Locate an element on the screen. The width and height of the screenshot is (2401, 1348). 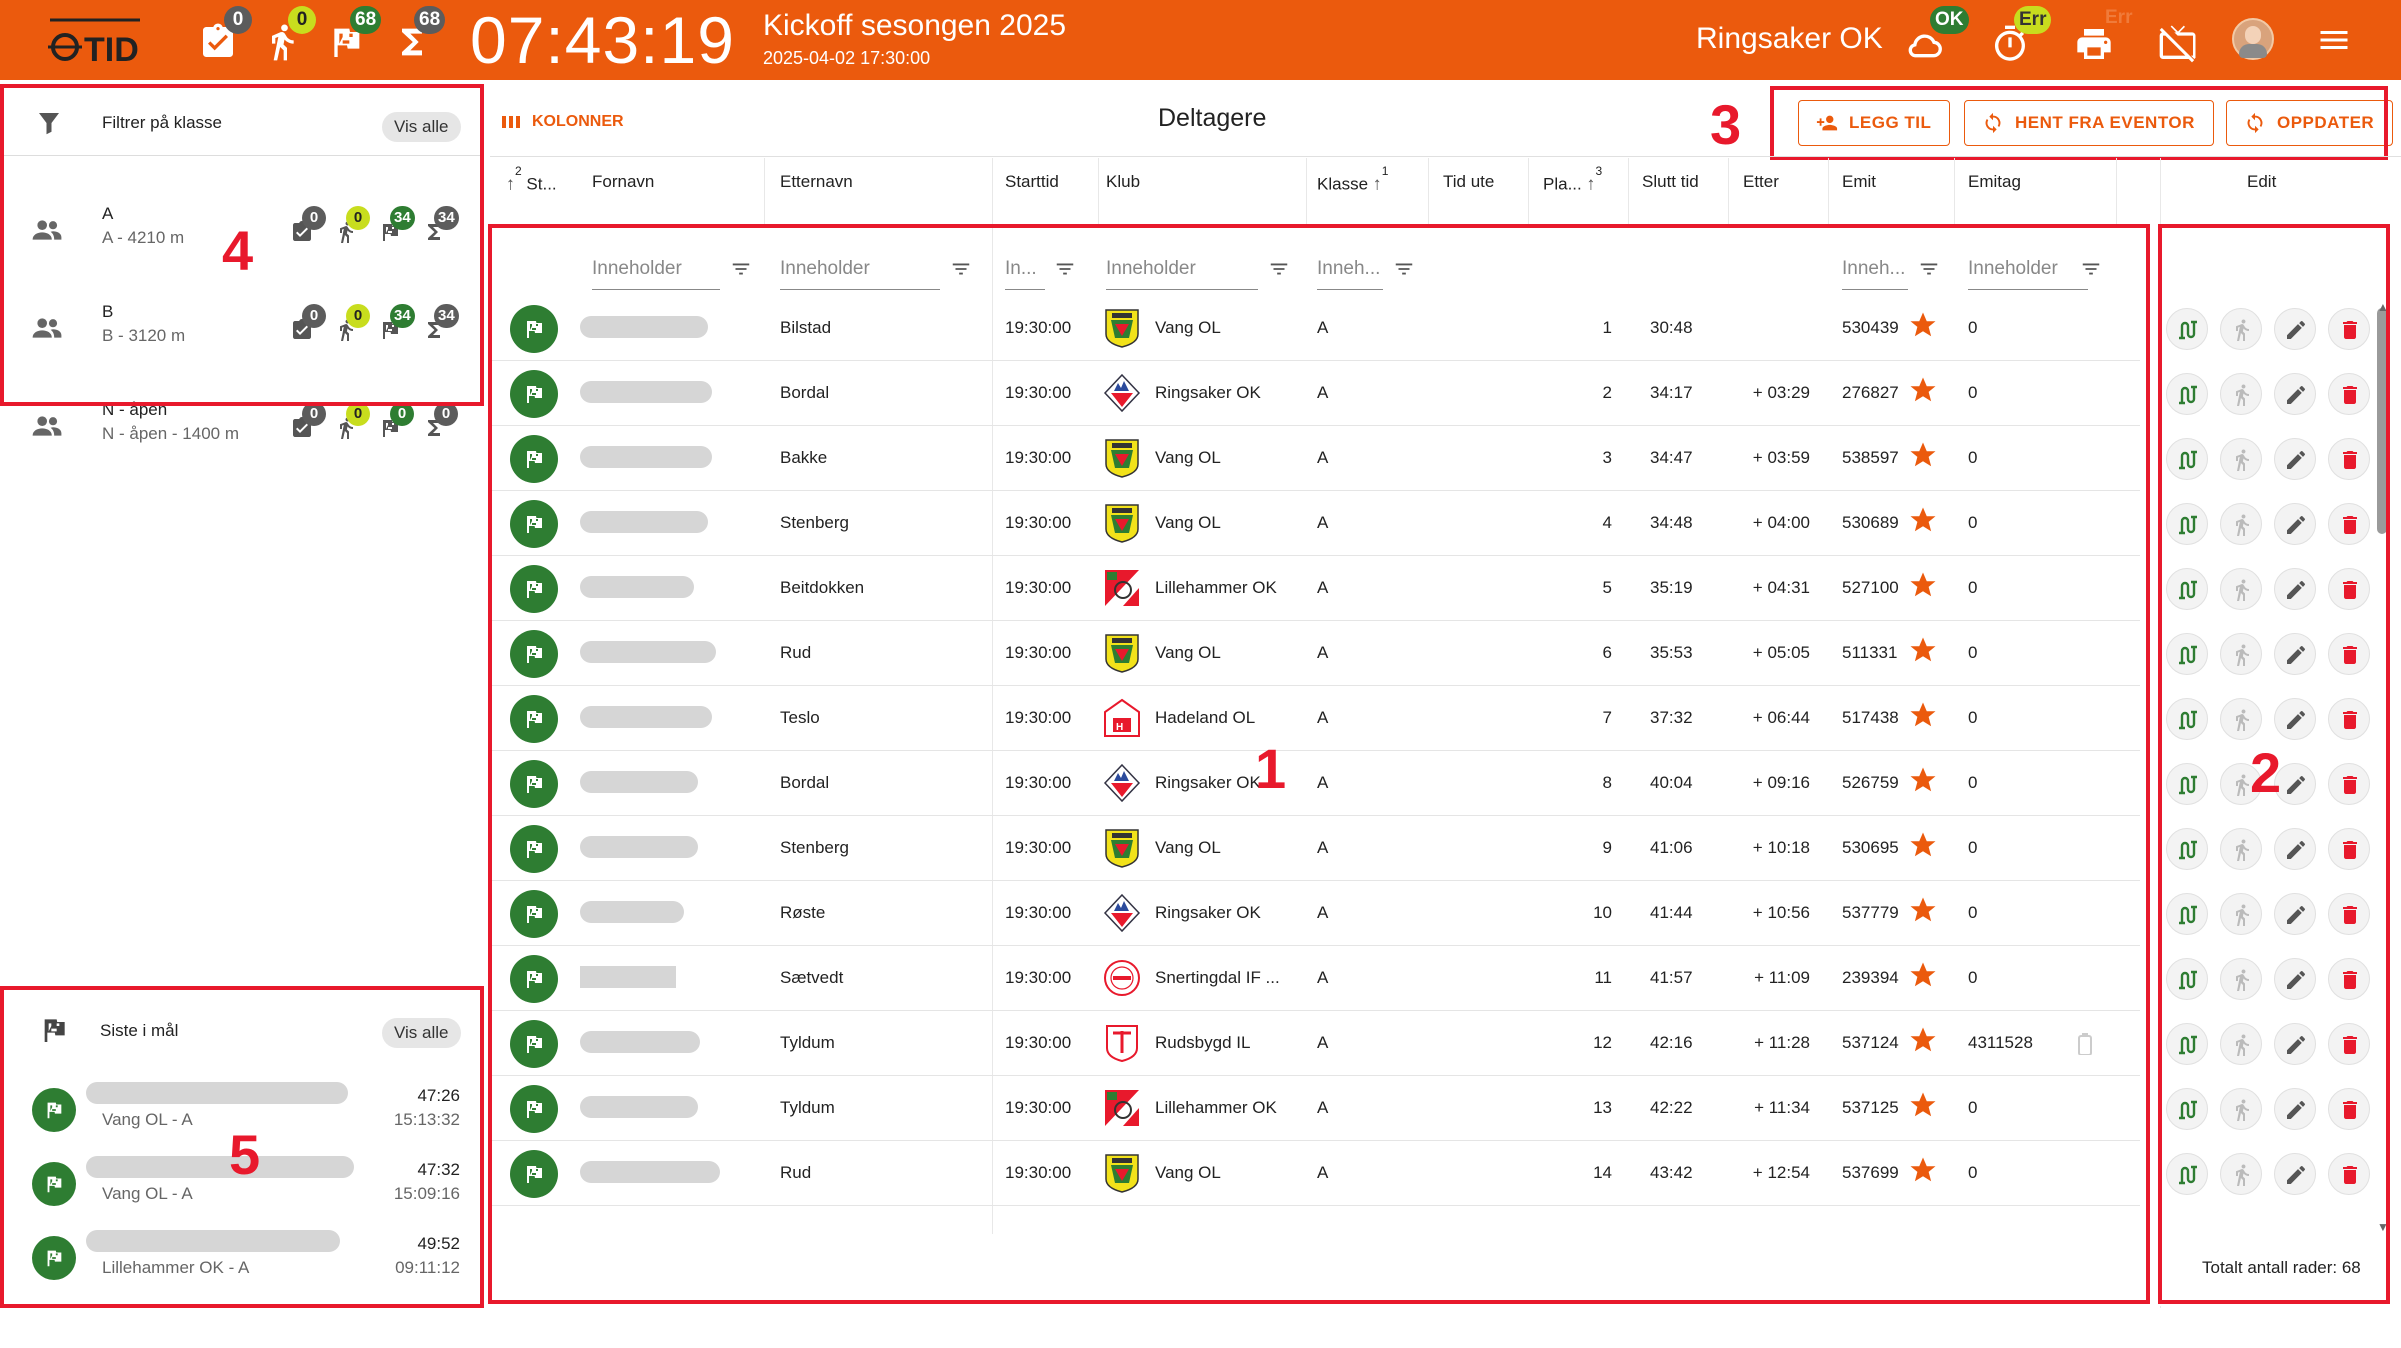
hamburger-menu-button is located at coordinates (2334, 40).